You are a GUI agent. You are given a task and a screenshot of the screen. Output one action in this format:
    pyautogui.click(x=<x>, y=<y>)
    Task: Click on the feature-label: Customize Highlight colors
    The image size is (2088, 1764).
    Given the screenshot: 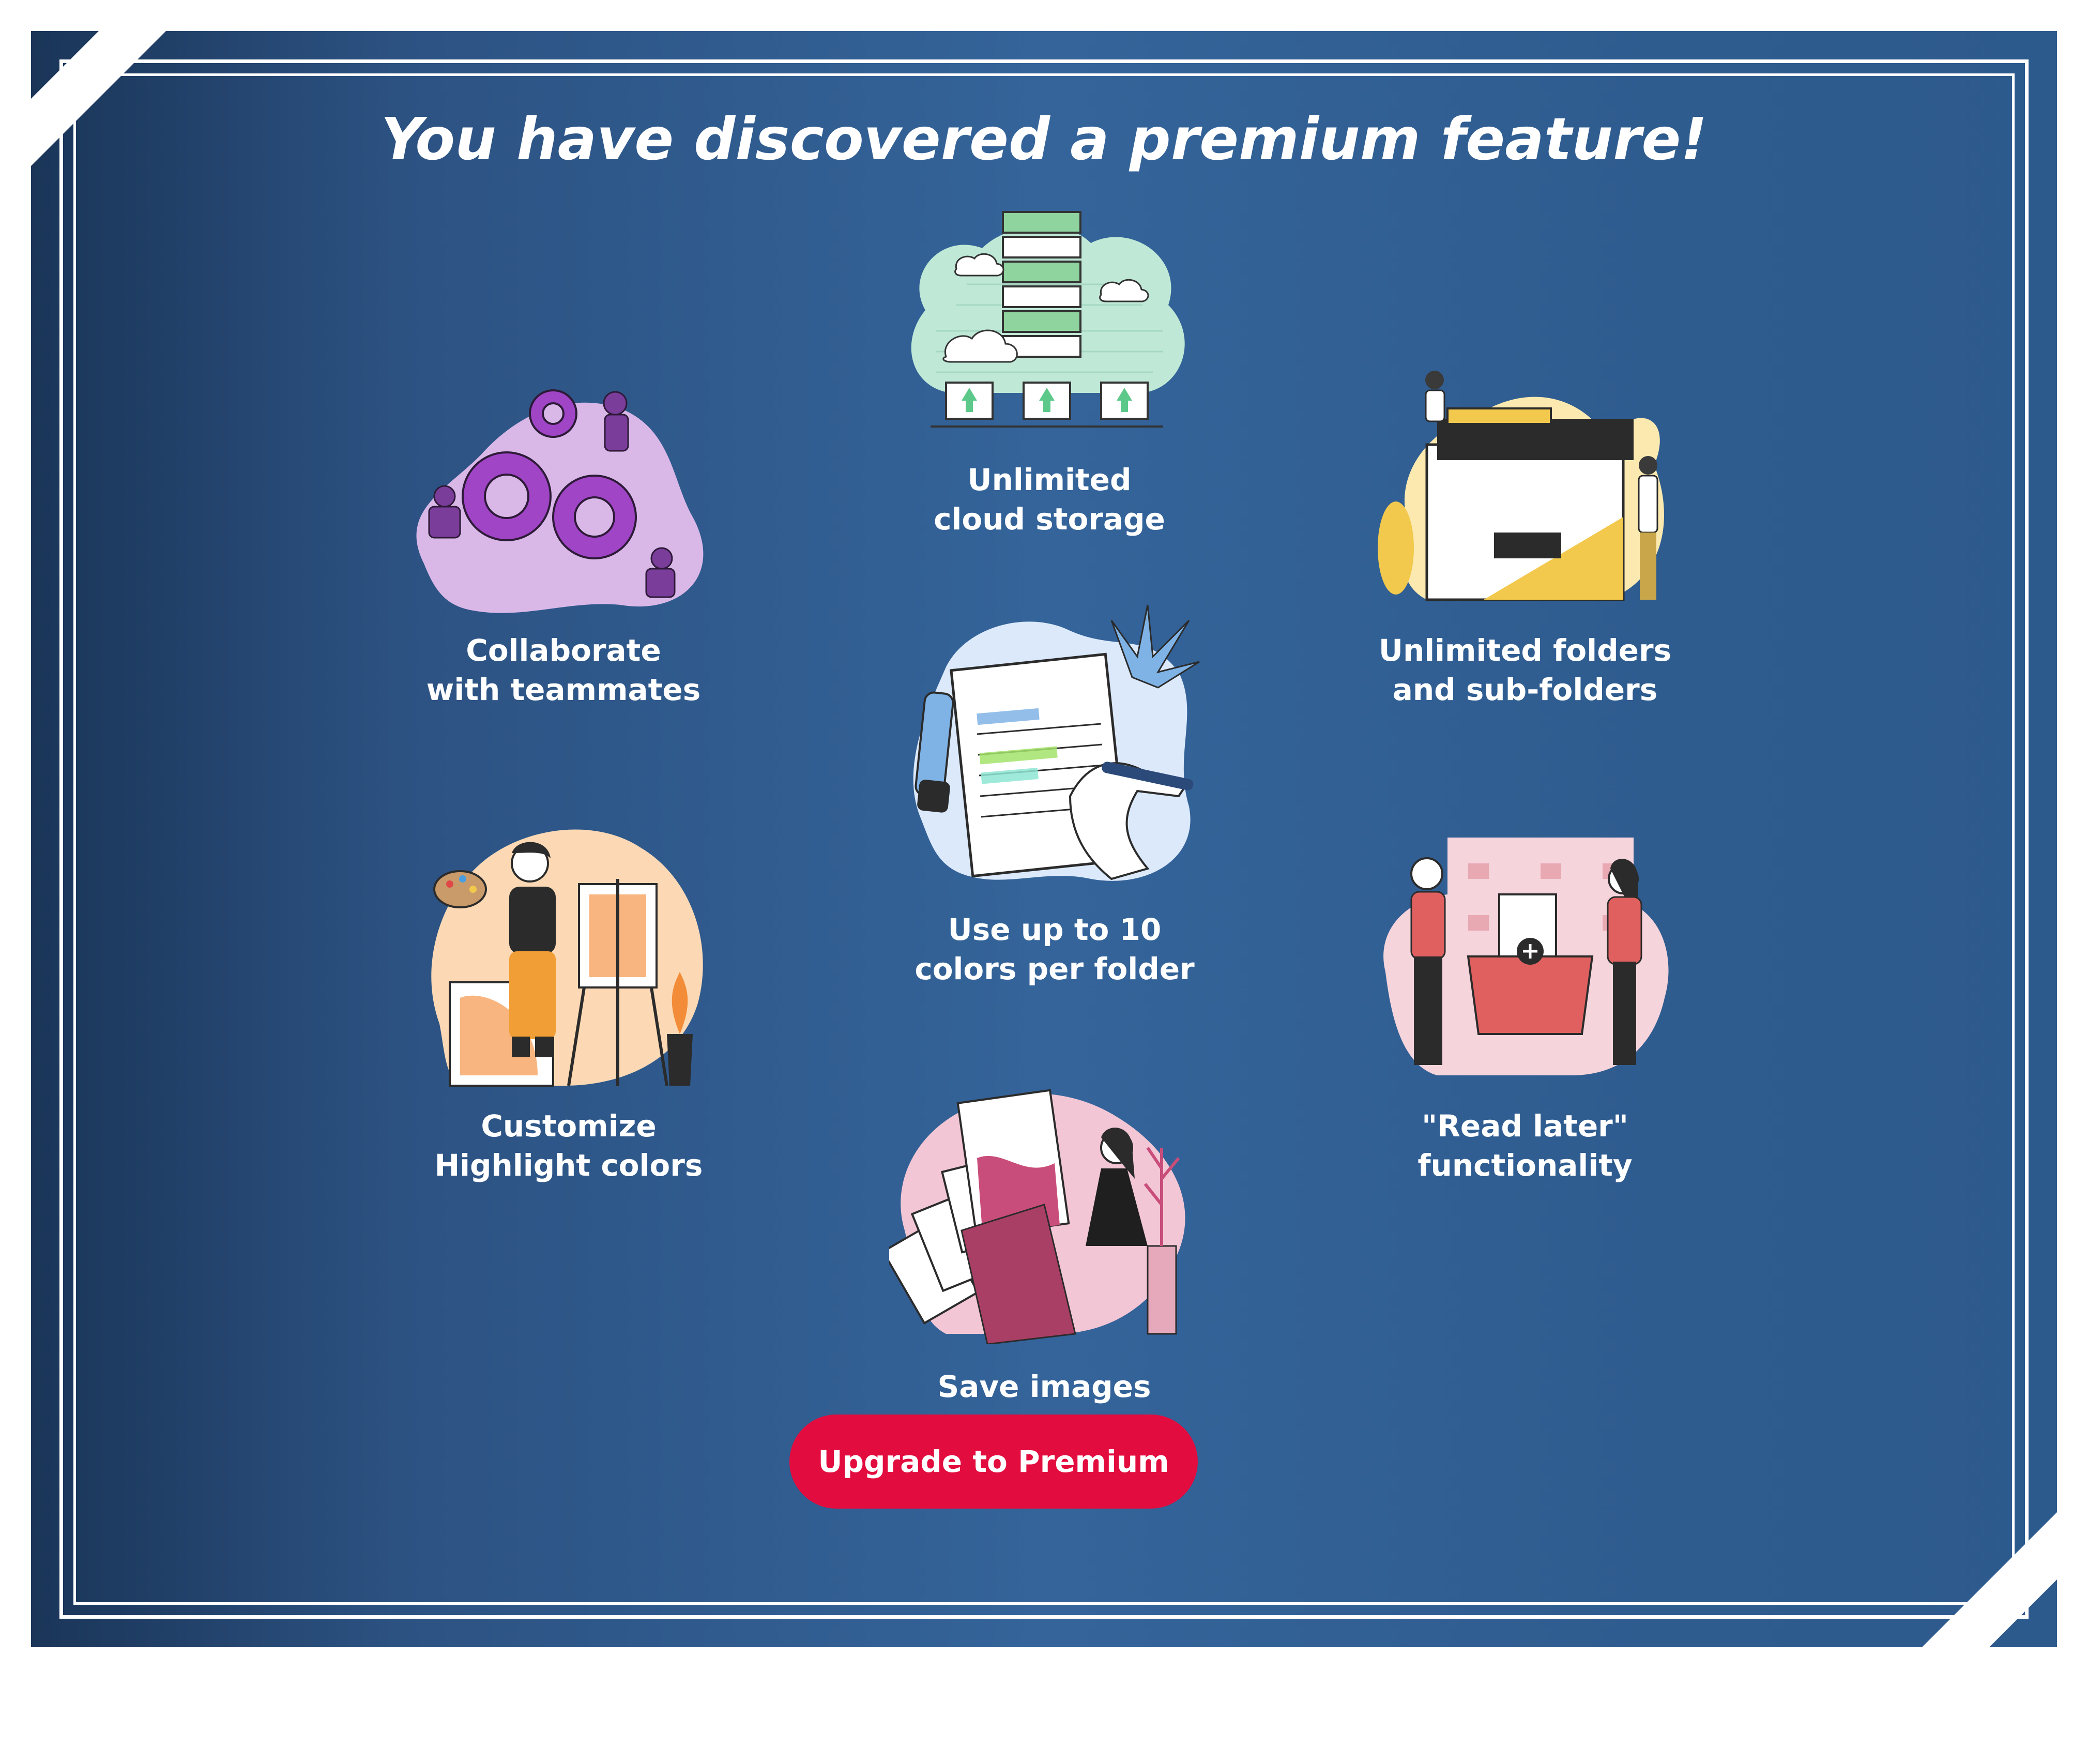 What is the action you would take?
    pyautogui.click(x=568, y=1145)
    